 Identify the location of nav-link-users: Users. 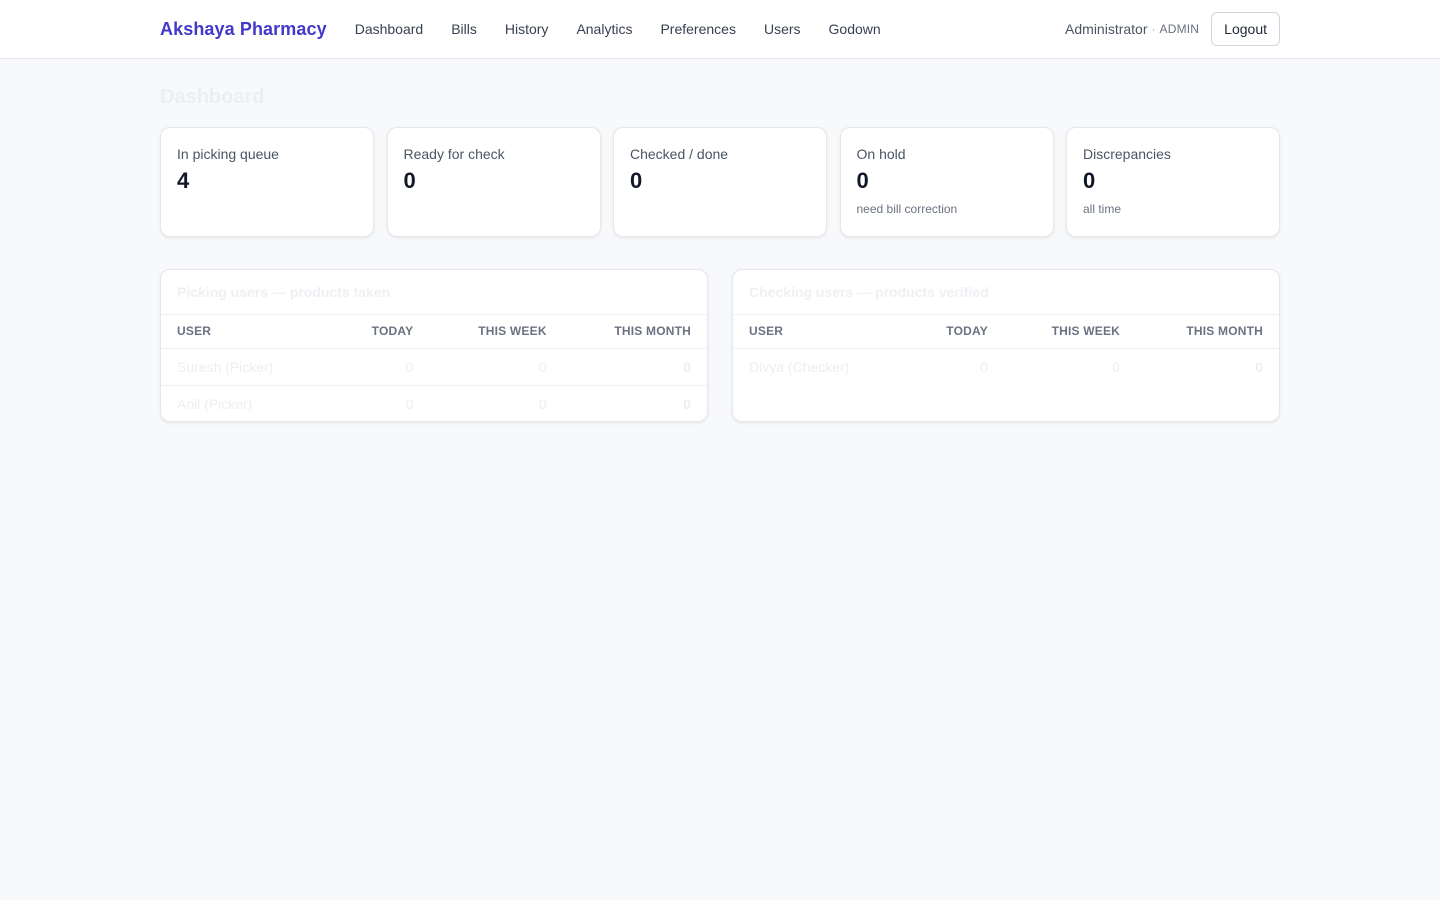
(782, 29).